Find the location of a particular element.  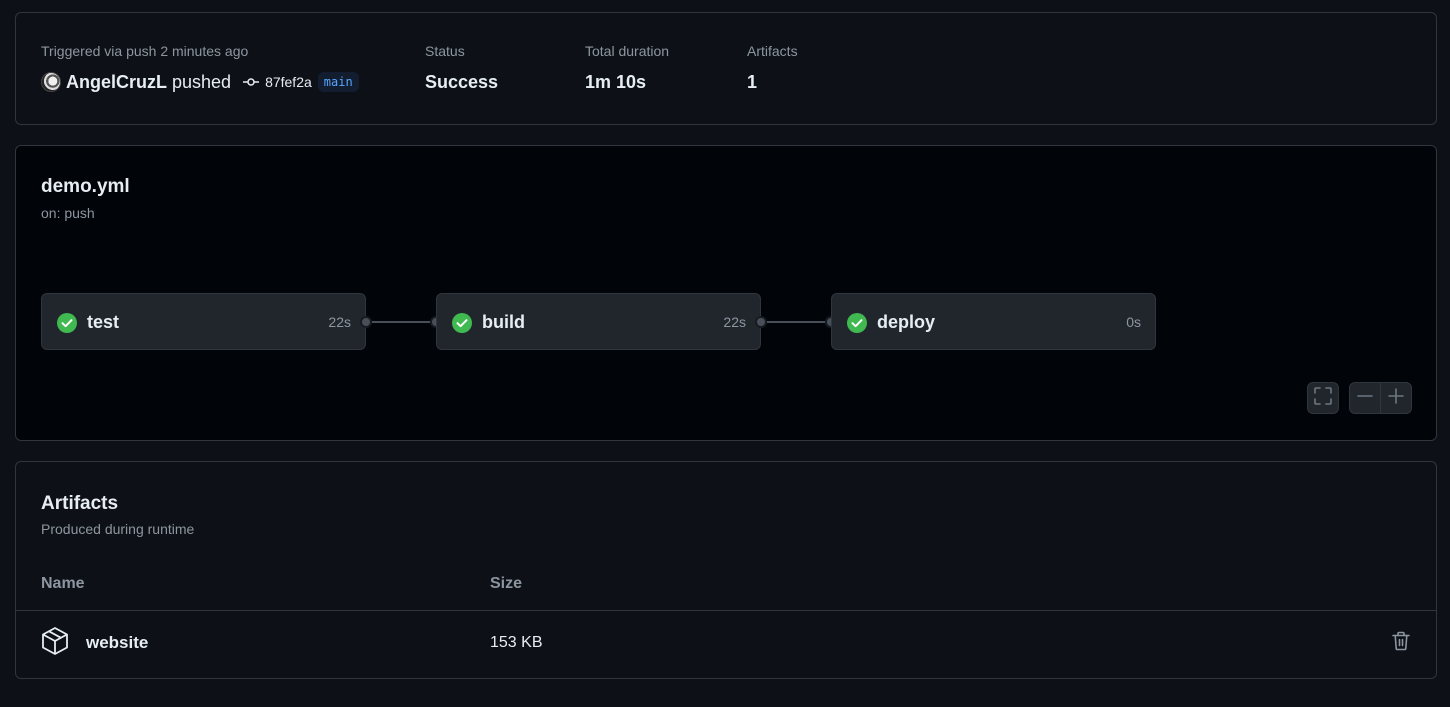

git-commit-icon is located at coordinates (251, 82).